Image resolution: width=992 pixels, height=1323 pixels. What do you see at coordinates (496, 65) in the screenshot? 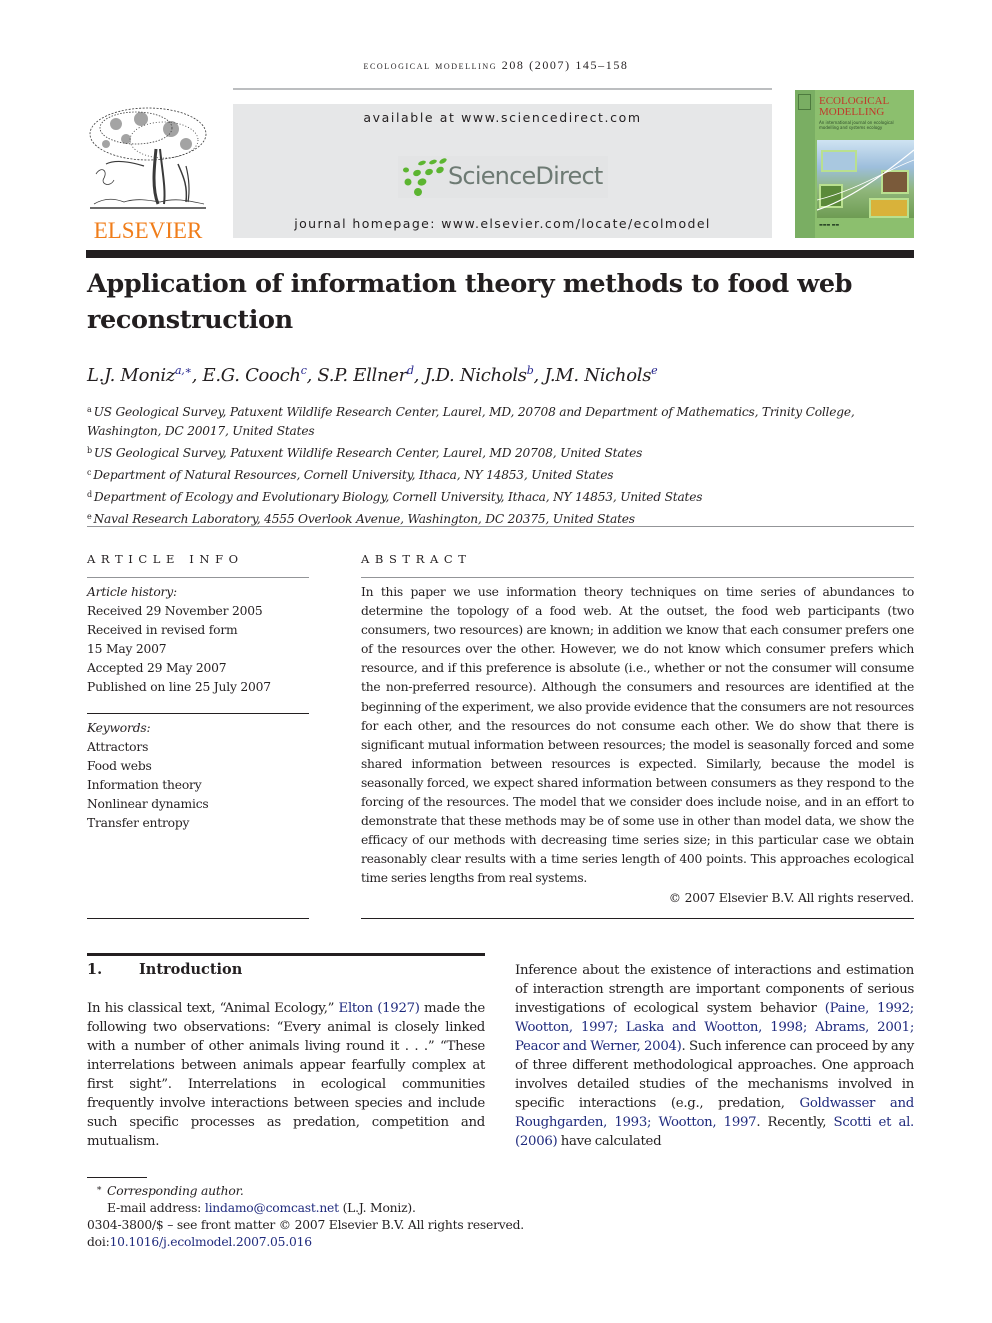
I see `running-header: ecological modelling 208 (2007) 145–158` at bounding box center [496, 65].